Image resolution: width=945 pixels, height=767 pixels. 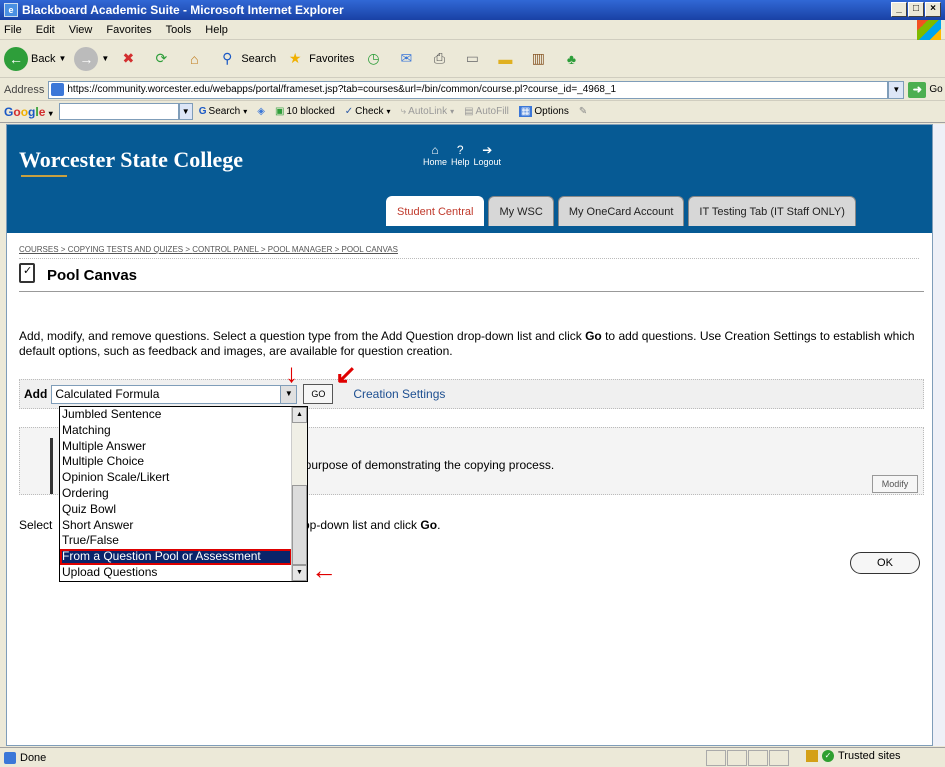 I want to click on dropdown-scrollbar: ▲ ▼, so click(x=299, y=494).